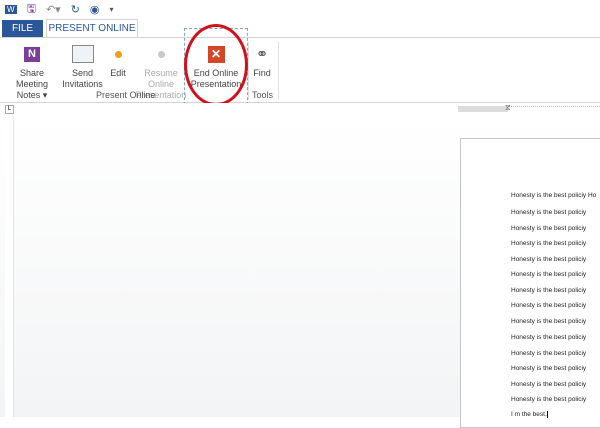 The height and width of the screenshot is (428, 600). What do you see at coordinates (11, 9) in the screenshot?
I see `word-icon: W` at bounding box center [11, 9].